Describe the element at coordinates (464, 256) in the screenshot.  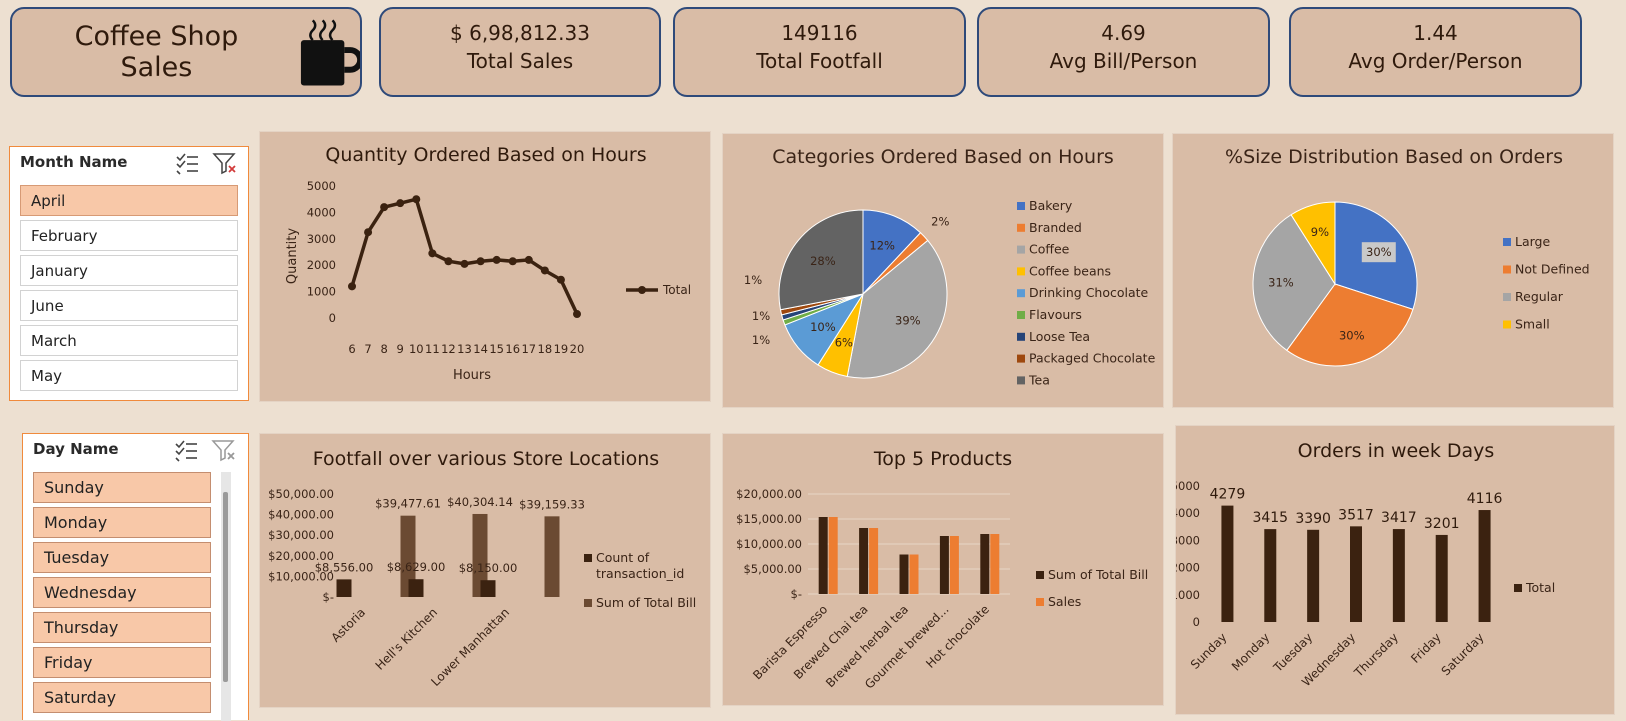
I see `series-line-total` at that location.